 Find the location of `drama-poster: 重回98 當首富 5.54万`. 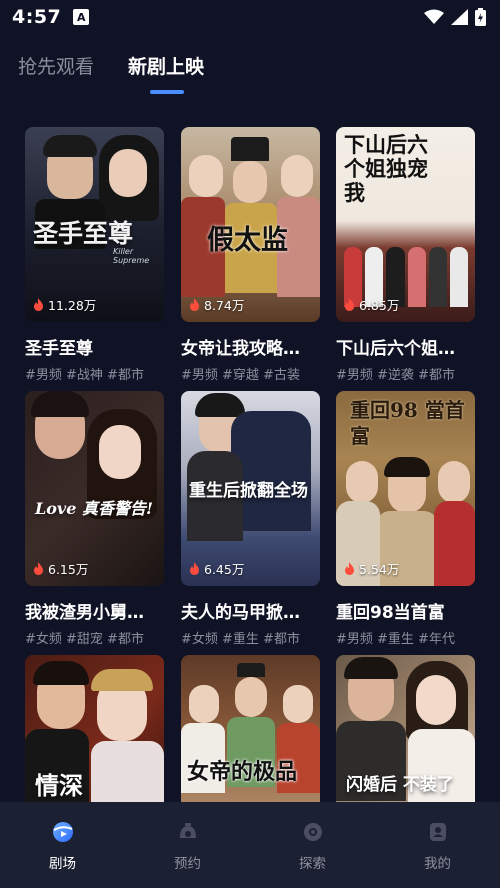

drama-poster: 重回98 當首富 5.54万 is located at coordinates (405, 488).